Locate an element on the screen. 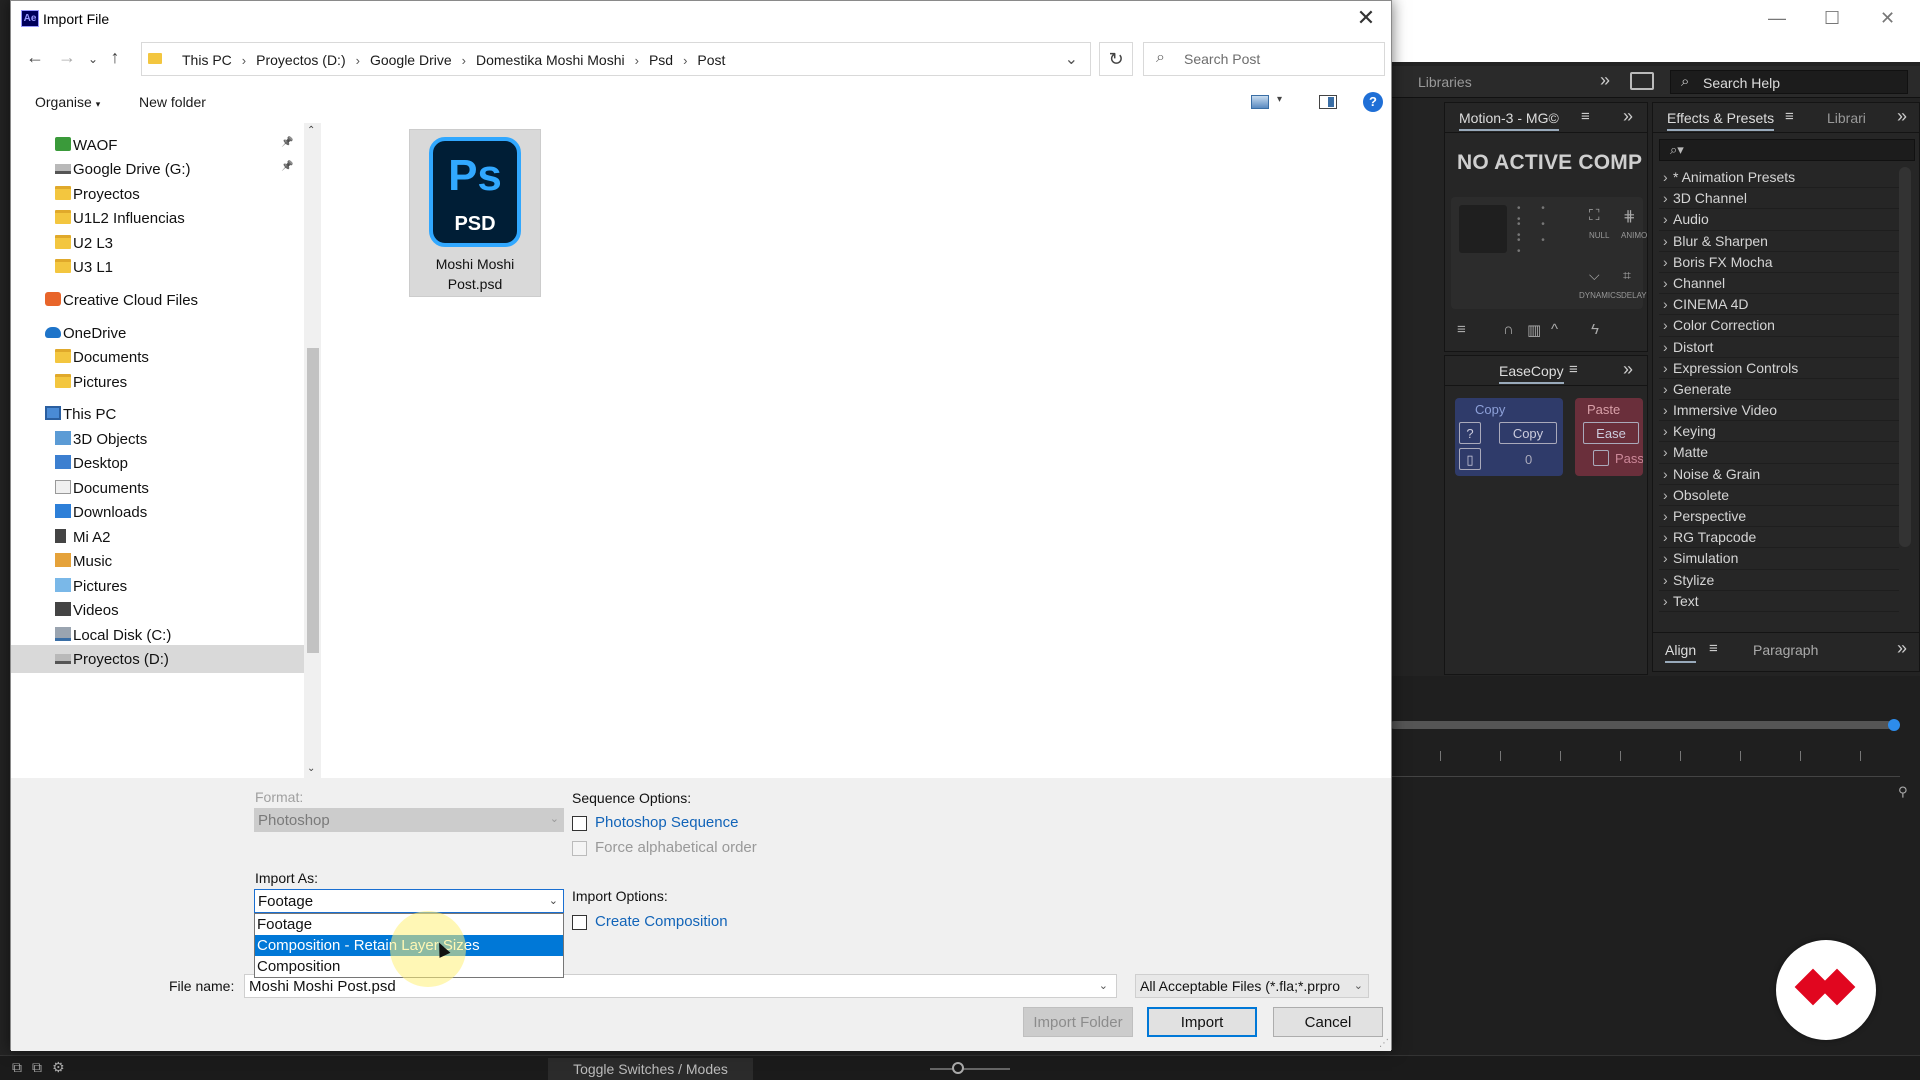  animo-icon: ⋕ is located at coordinates (1629, 216).